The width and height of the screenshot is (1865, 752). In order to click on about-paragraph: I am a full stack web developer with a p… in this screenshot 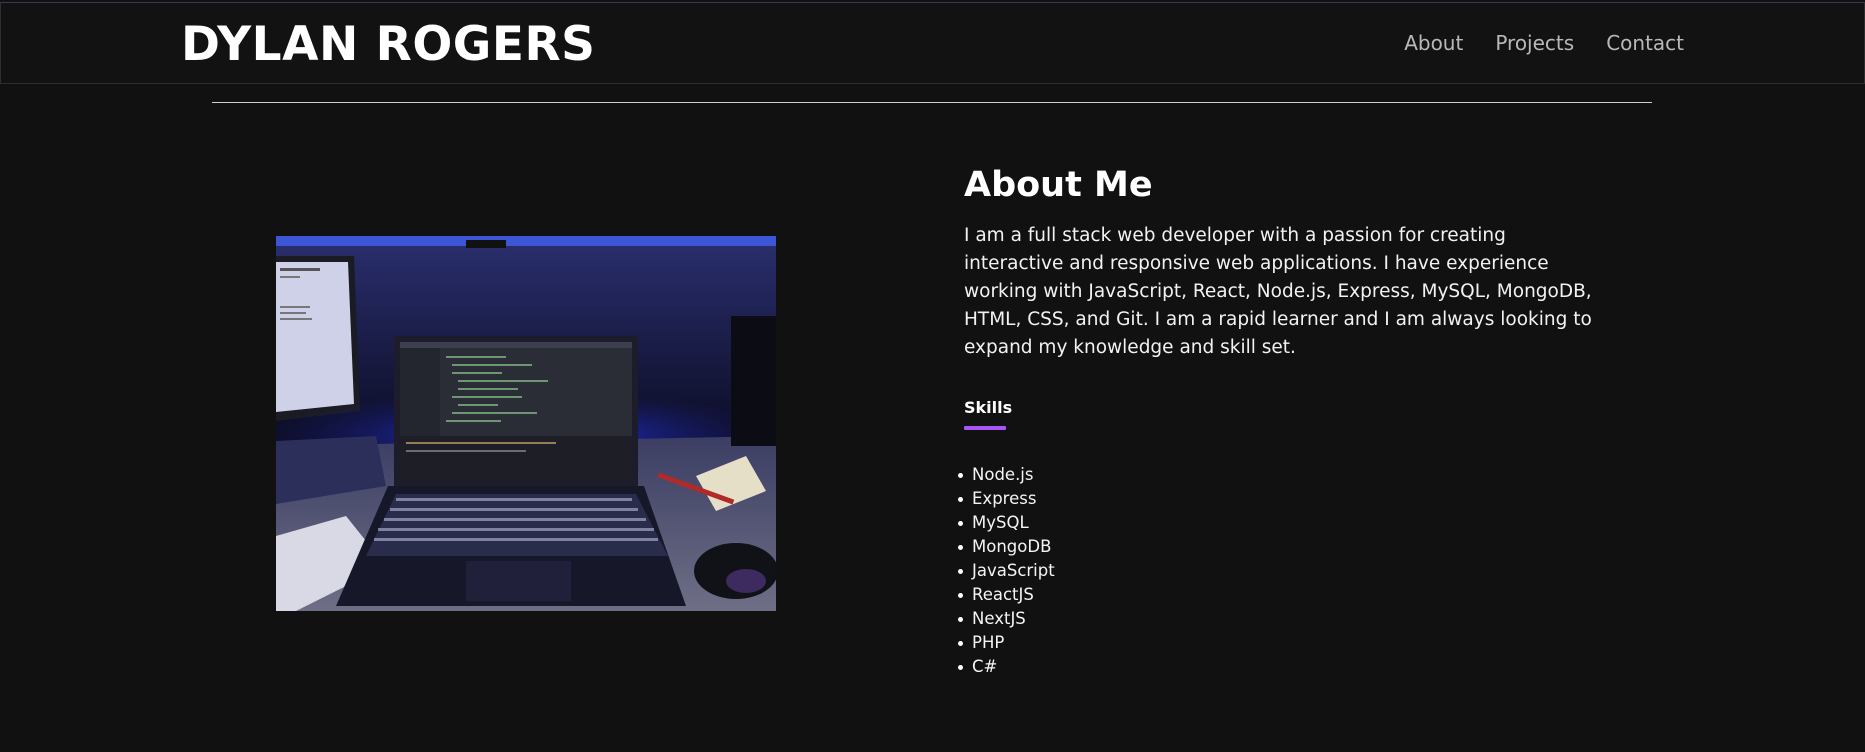, I will do `click(1278, 291)`.